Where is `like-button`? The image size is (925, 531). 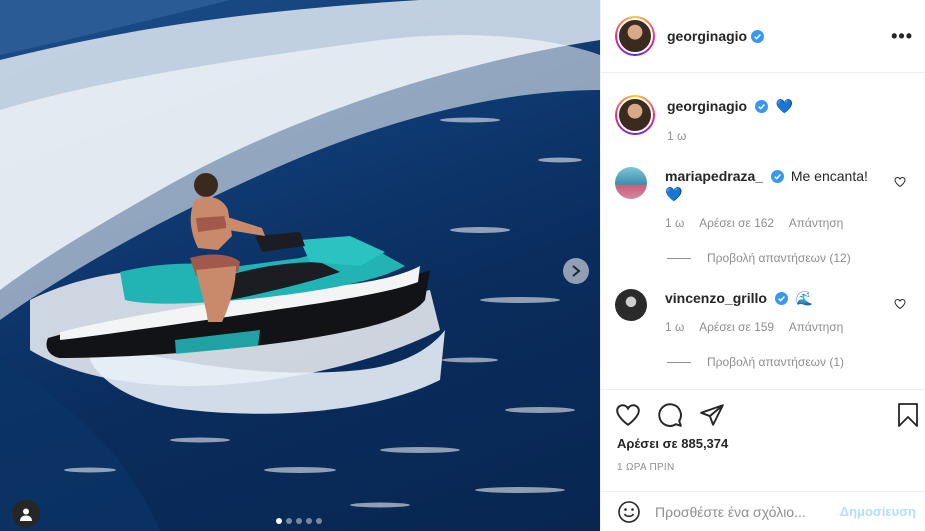 like-button is located at coordinates (628, 415).